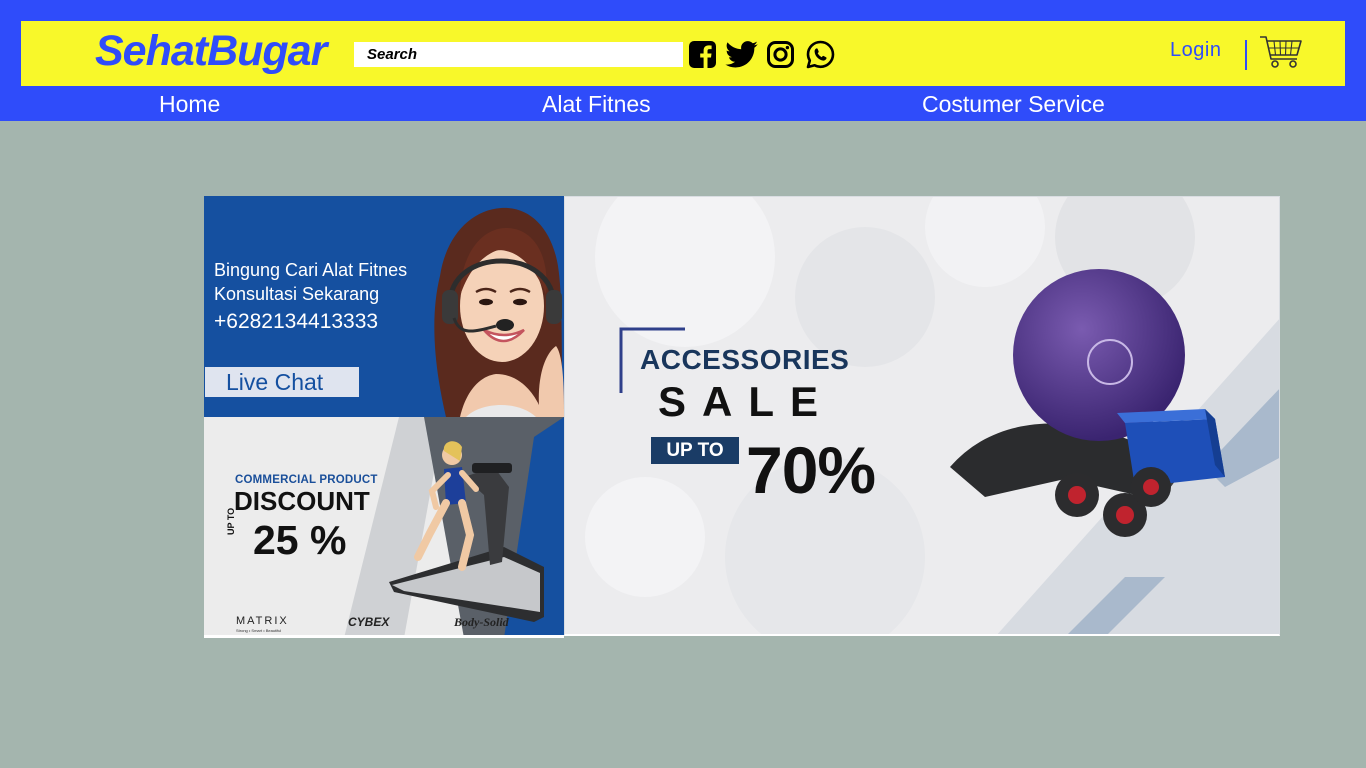 The image size is (1366, 768). I want to click on whatsapp-icon, so click(820, 54).